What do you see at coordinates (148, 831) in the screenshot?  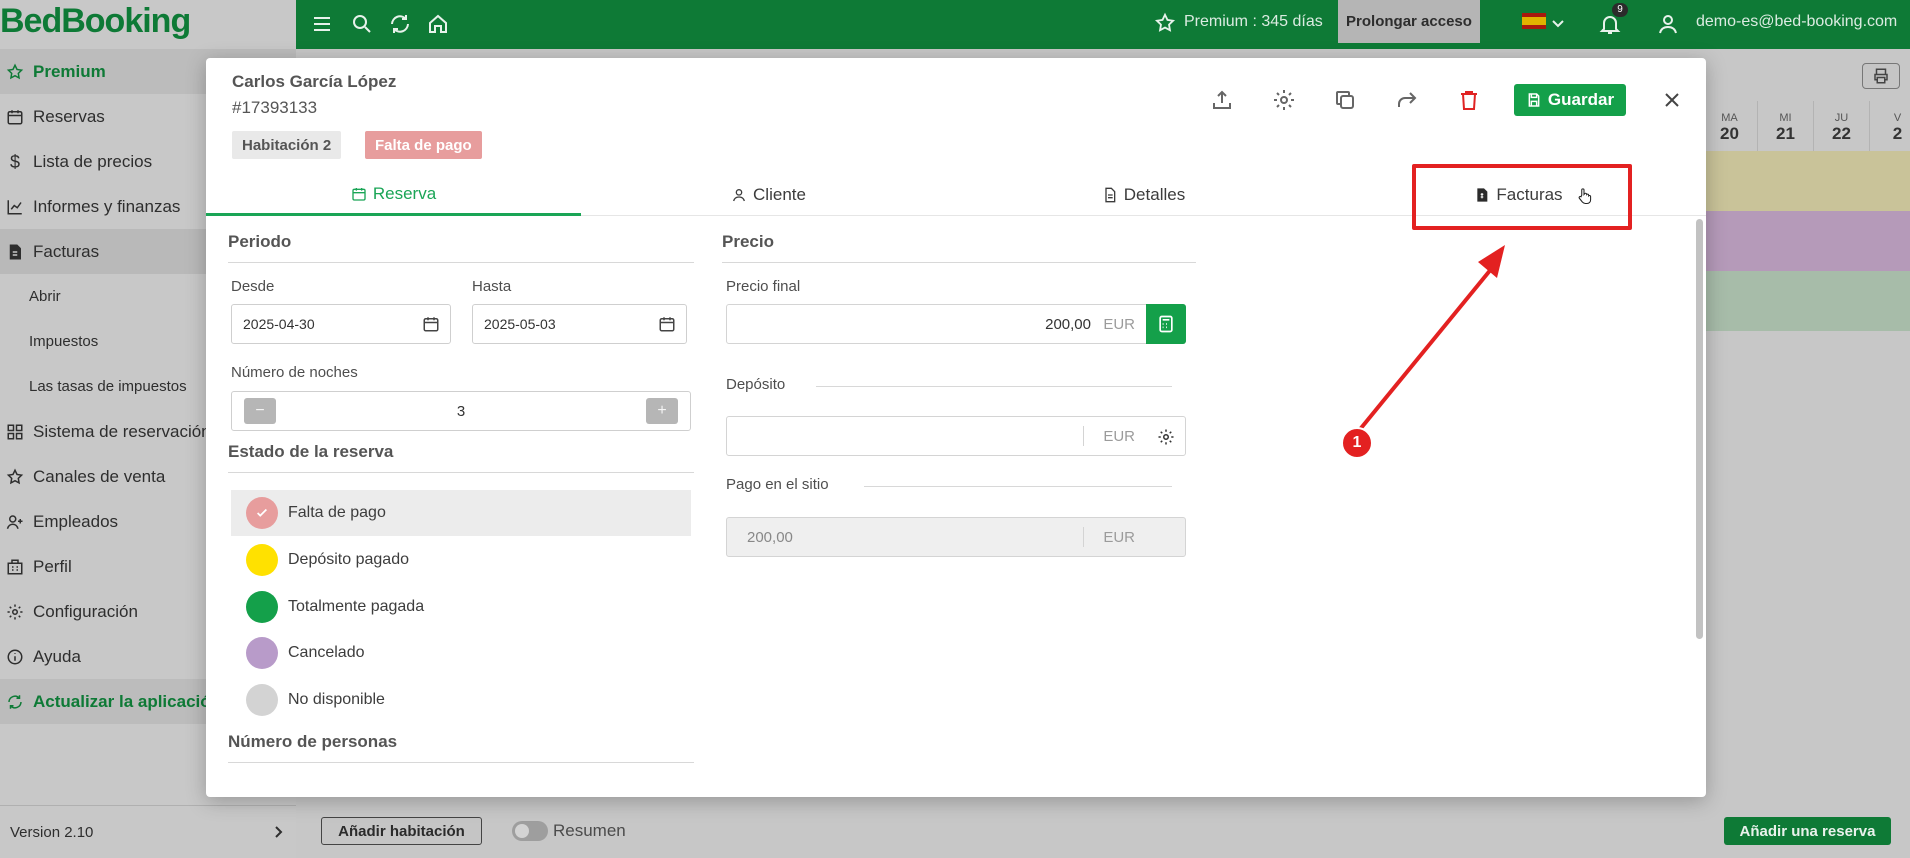 I see `sidebar-version: Version 2.10` at bounding box center [148, 831].